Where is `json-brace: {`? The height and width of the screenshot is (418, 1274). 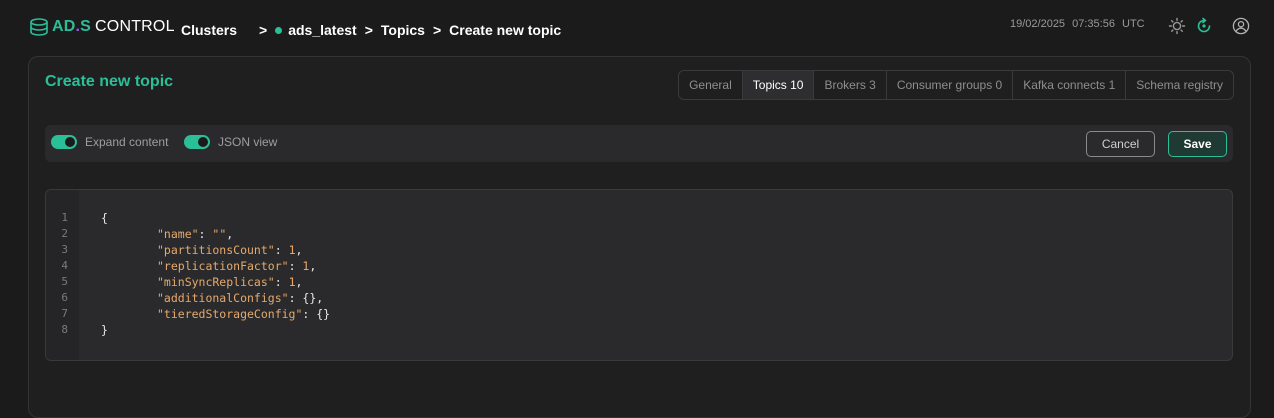
json-brace: { is located at coordinates (104, 218).